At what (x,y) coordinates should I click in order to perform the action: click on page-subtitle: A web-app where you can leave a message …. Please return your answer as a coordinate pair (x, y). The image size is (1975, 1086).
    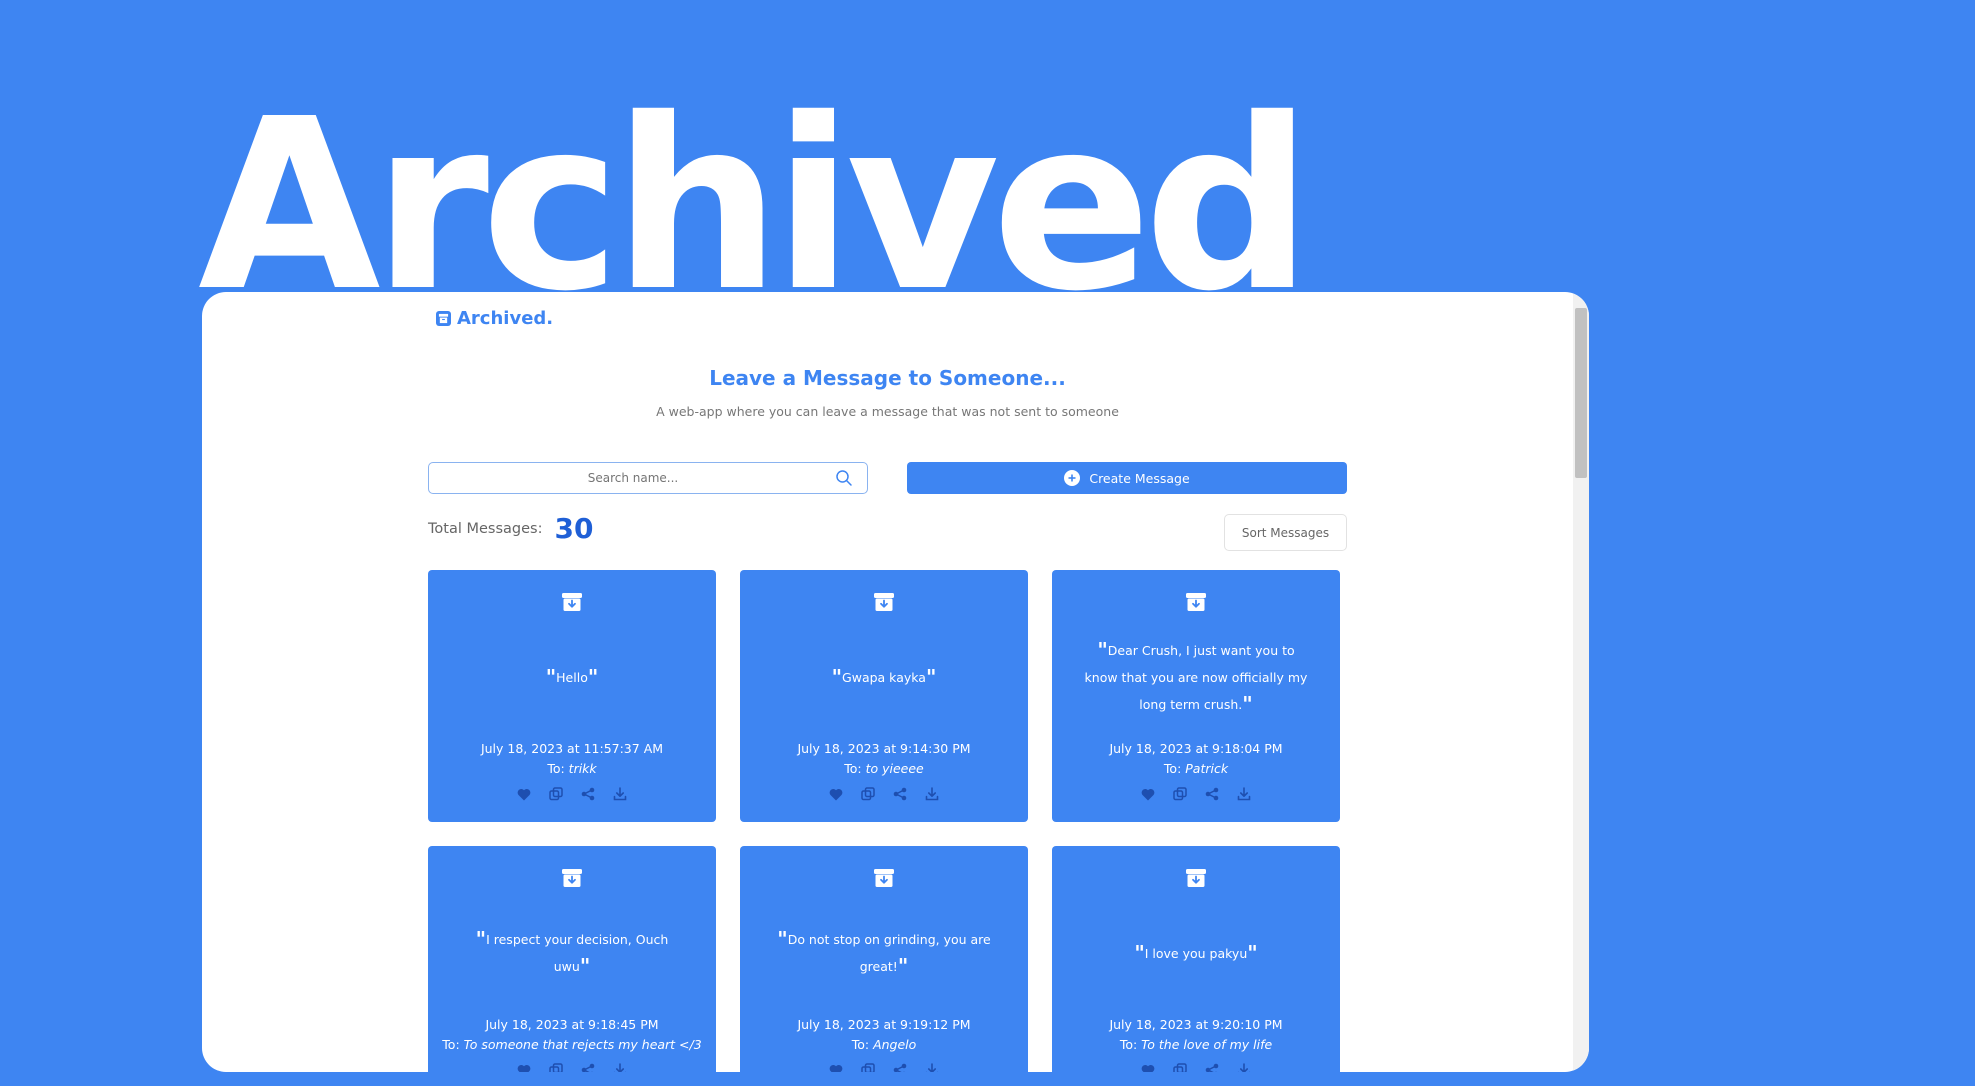
    Looking at the image, I should click on (887, 411).